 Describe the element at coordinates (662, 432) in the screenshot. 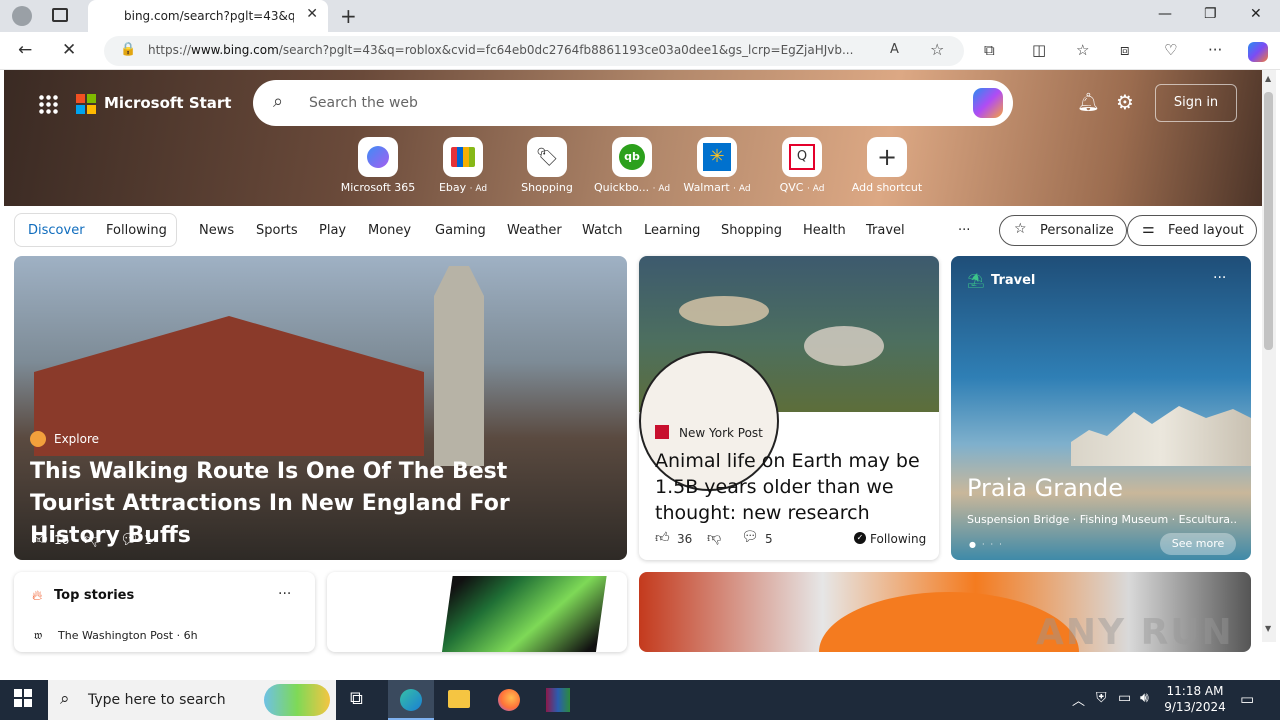

I see `nyp-logo-icon` at that location.